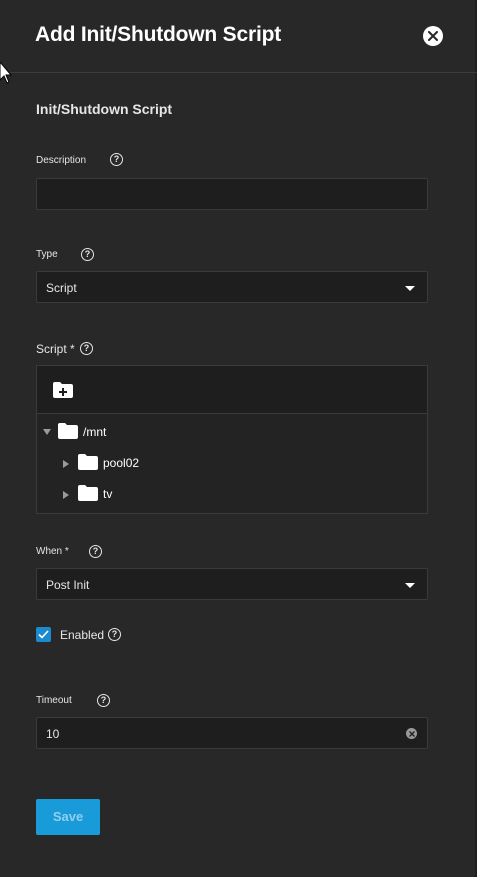 Image resolution: width=477 pixels, height=877 pixels. Describe the element at coordinates (243, 465) in the screenshot. I see `tree-node-pool02: pool02` at that location.